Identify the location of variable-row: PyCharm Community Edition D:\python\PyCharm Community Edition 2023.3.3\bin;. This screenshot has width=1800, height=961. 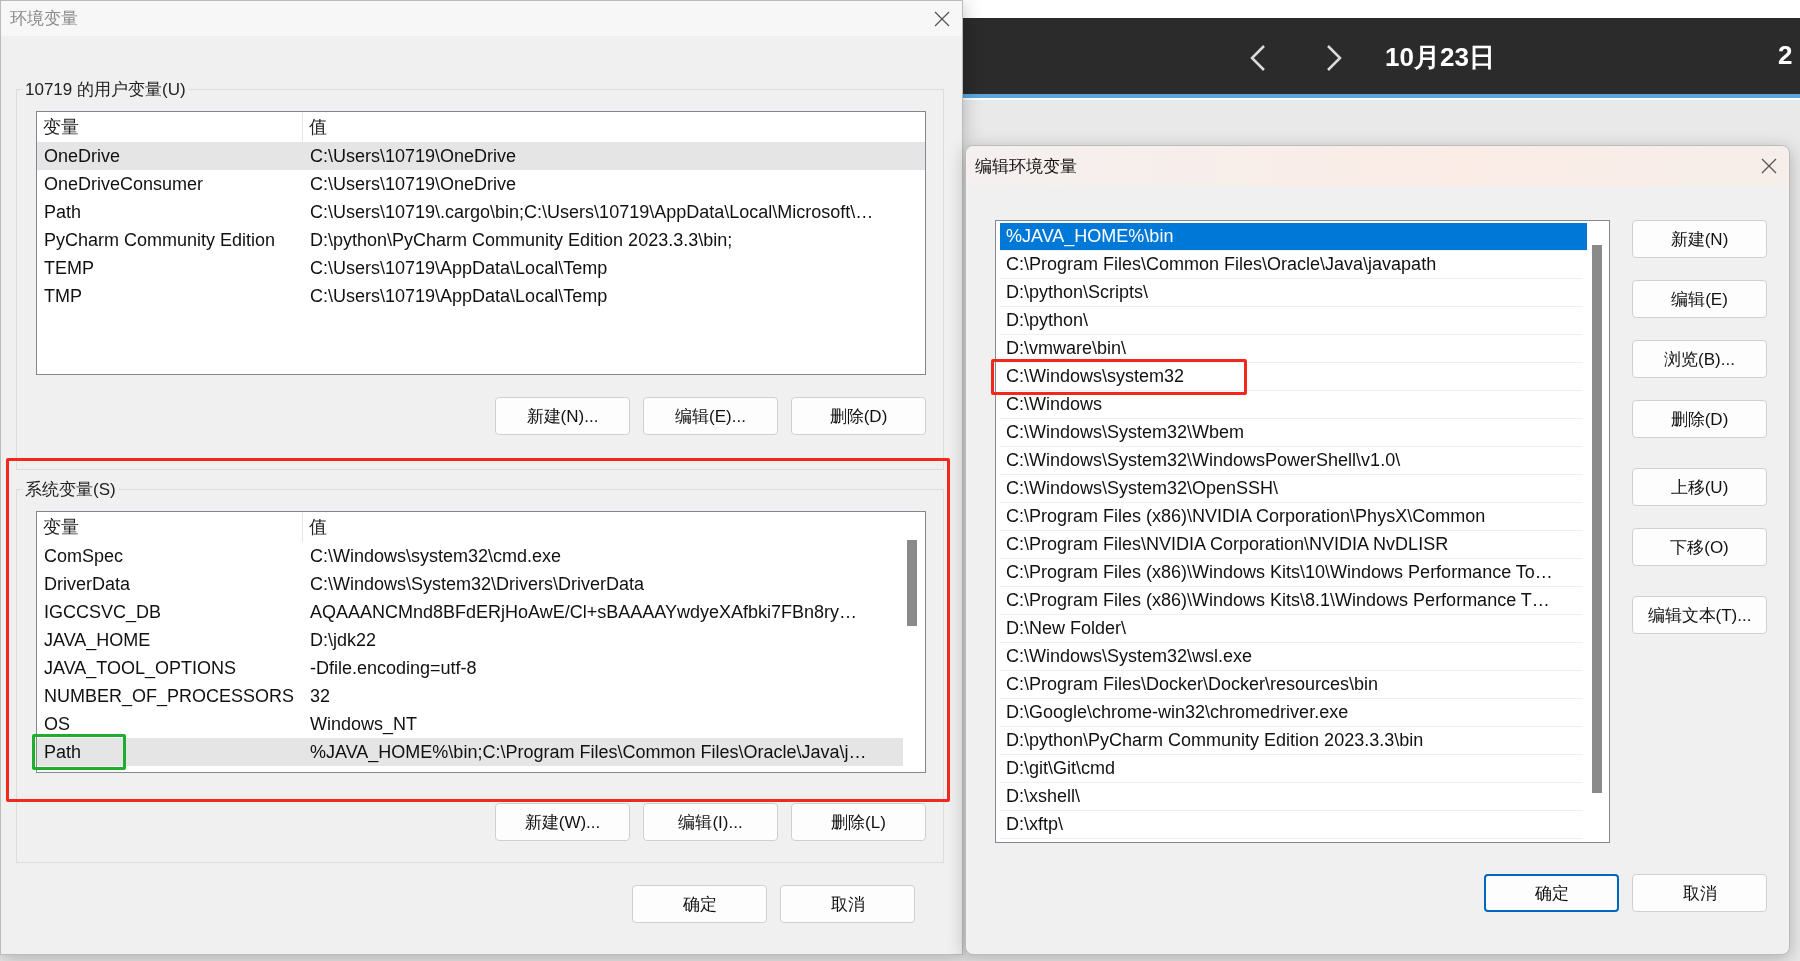
(481, 240).